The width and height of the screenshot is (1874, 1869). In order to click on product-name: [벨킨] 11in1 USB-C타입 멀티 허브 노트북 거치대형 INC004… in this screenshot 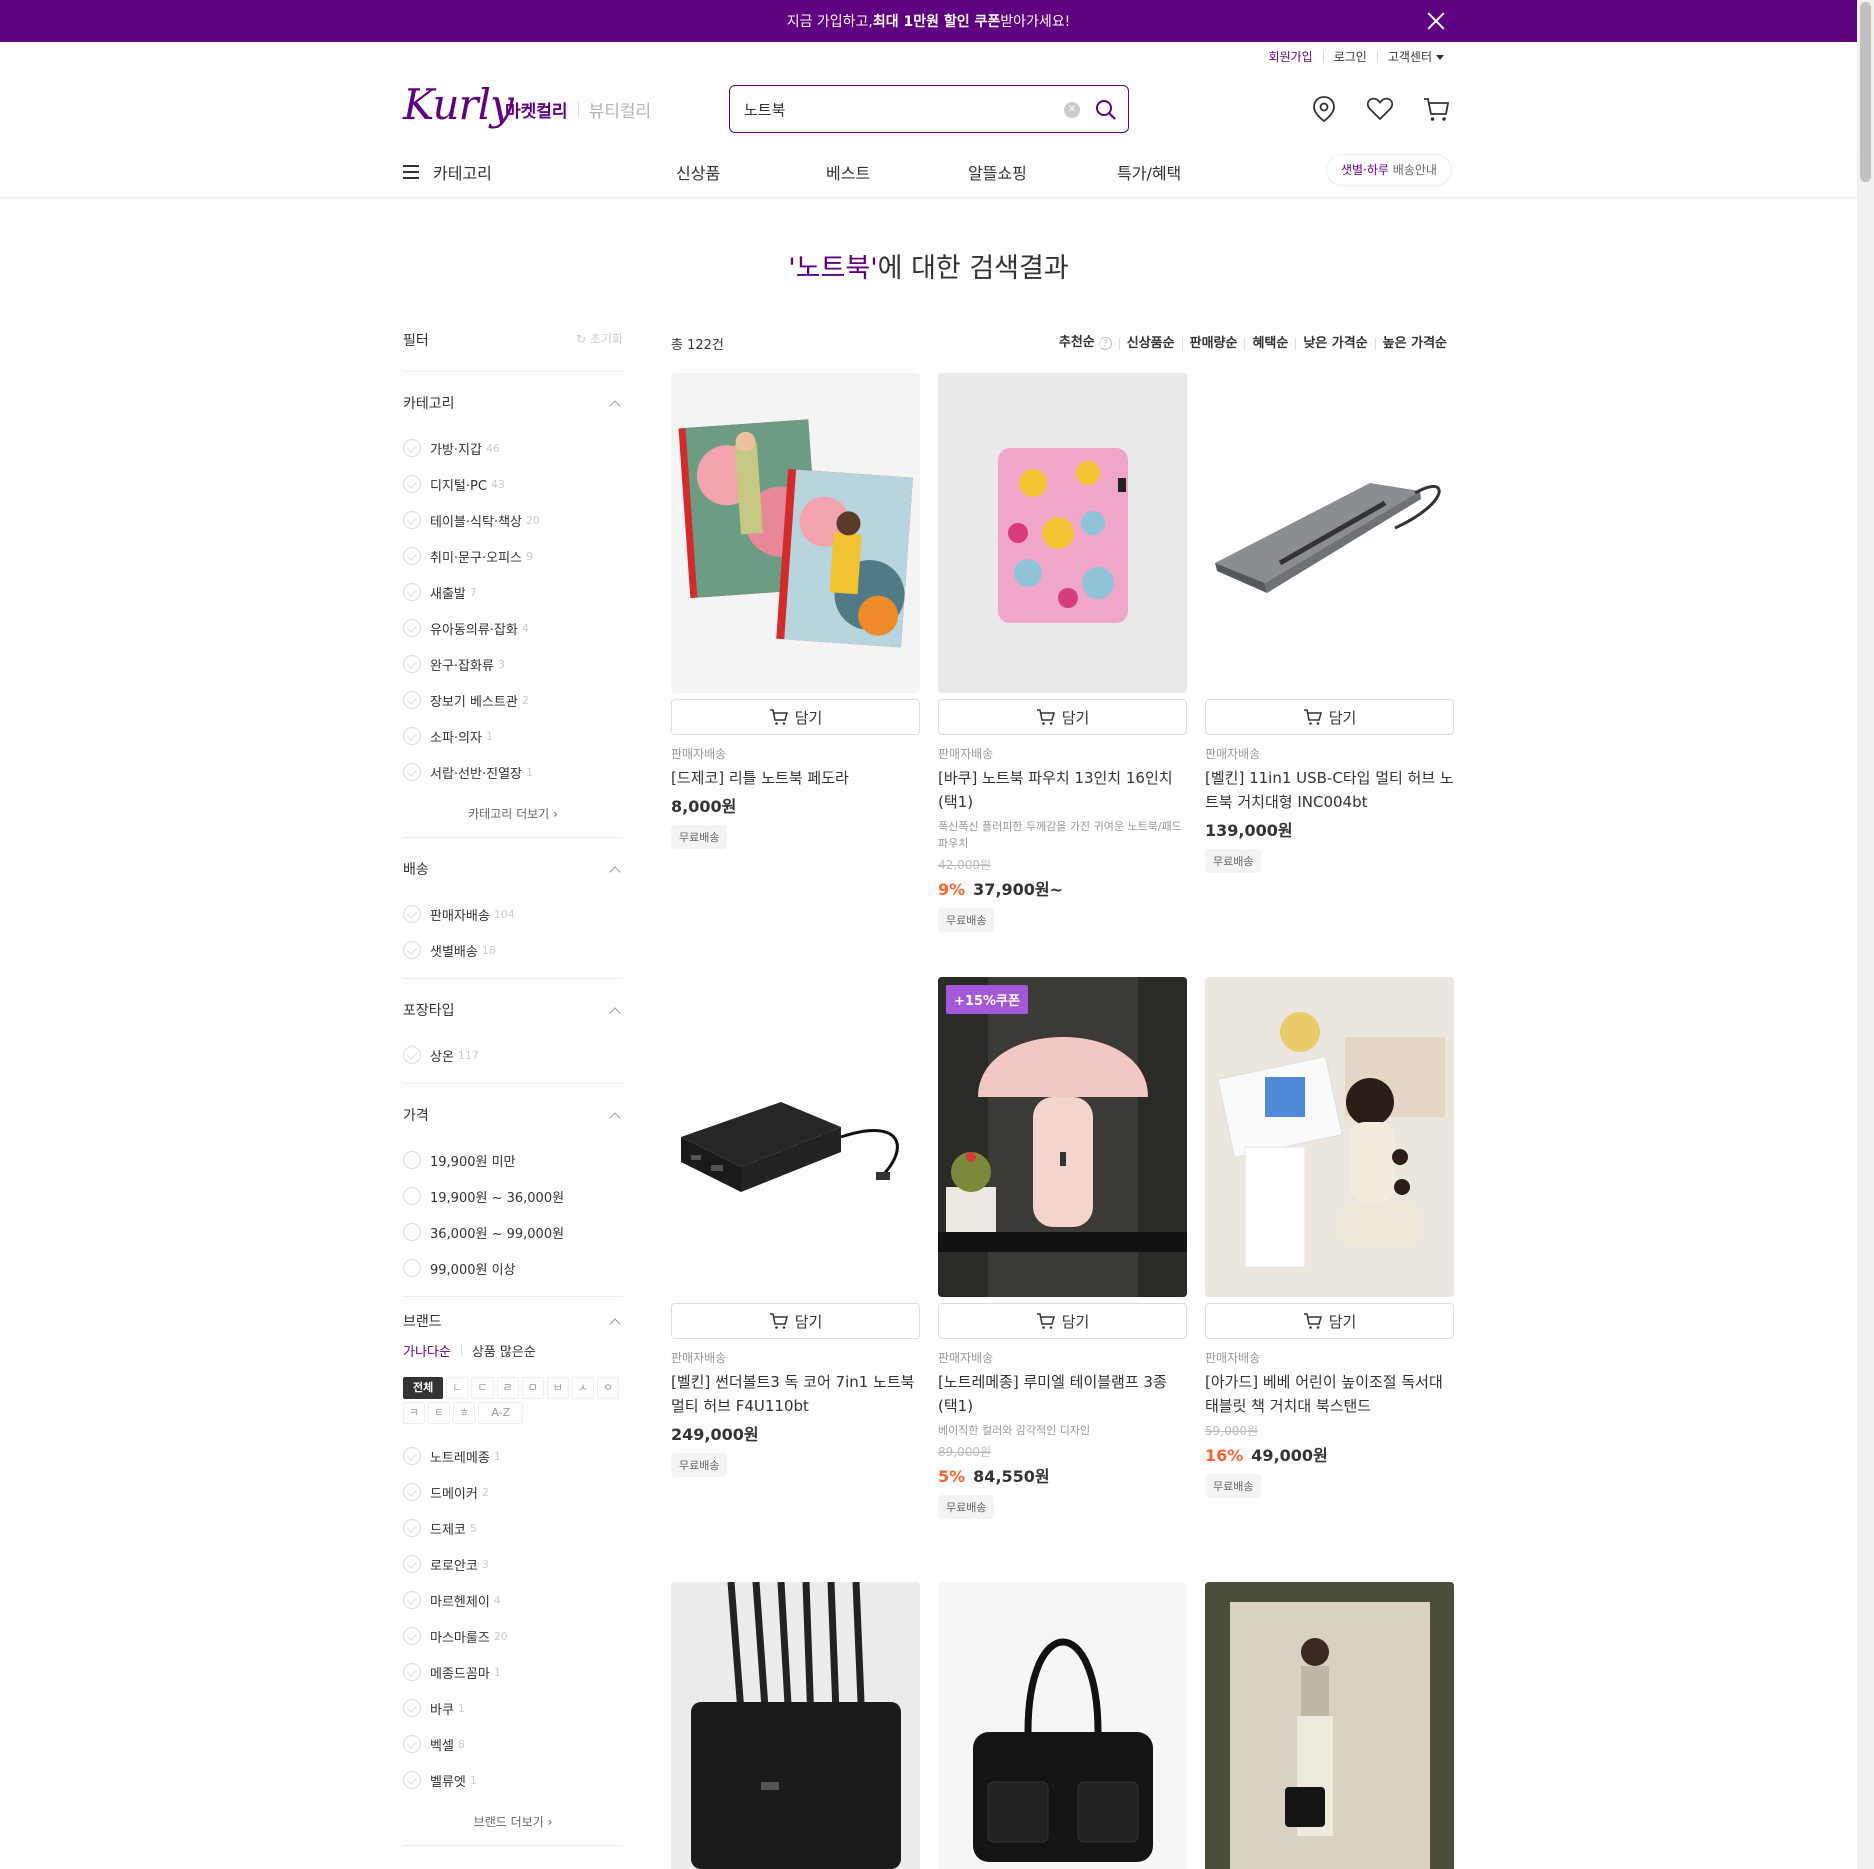, I will do `click(1329, 790)`.